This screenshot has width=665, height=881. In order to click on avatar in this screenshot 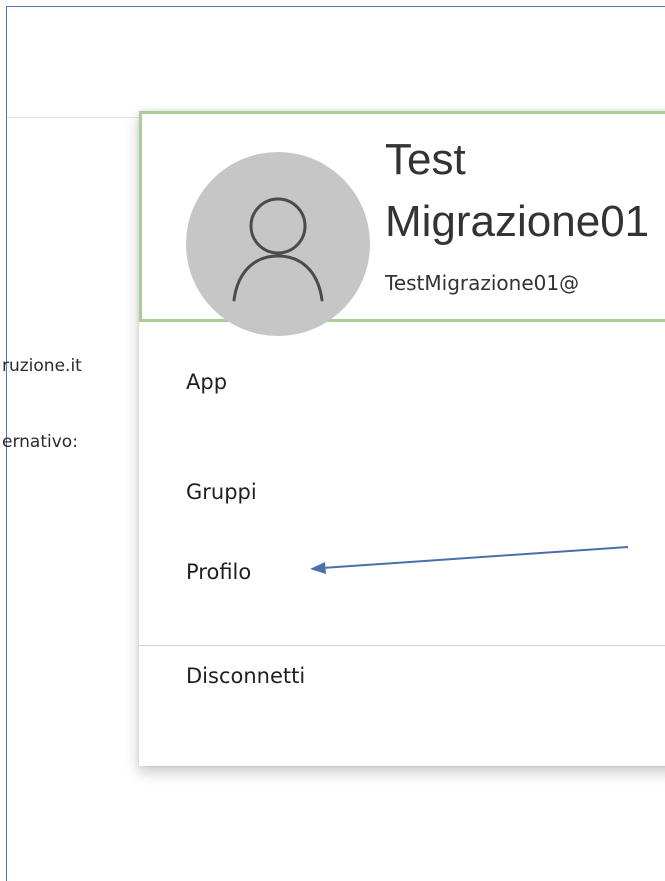, I will do `click(278, 244)`.